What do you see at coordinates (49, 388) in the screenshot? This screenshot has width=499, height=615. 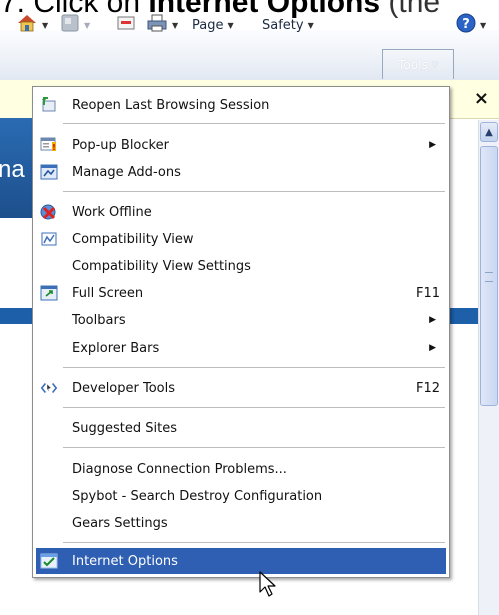 I see `developer-tools-icon` at bounding box center [49, 388].